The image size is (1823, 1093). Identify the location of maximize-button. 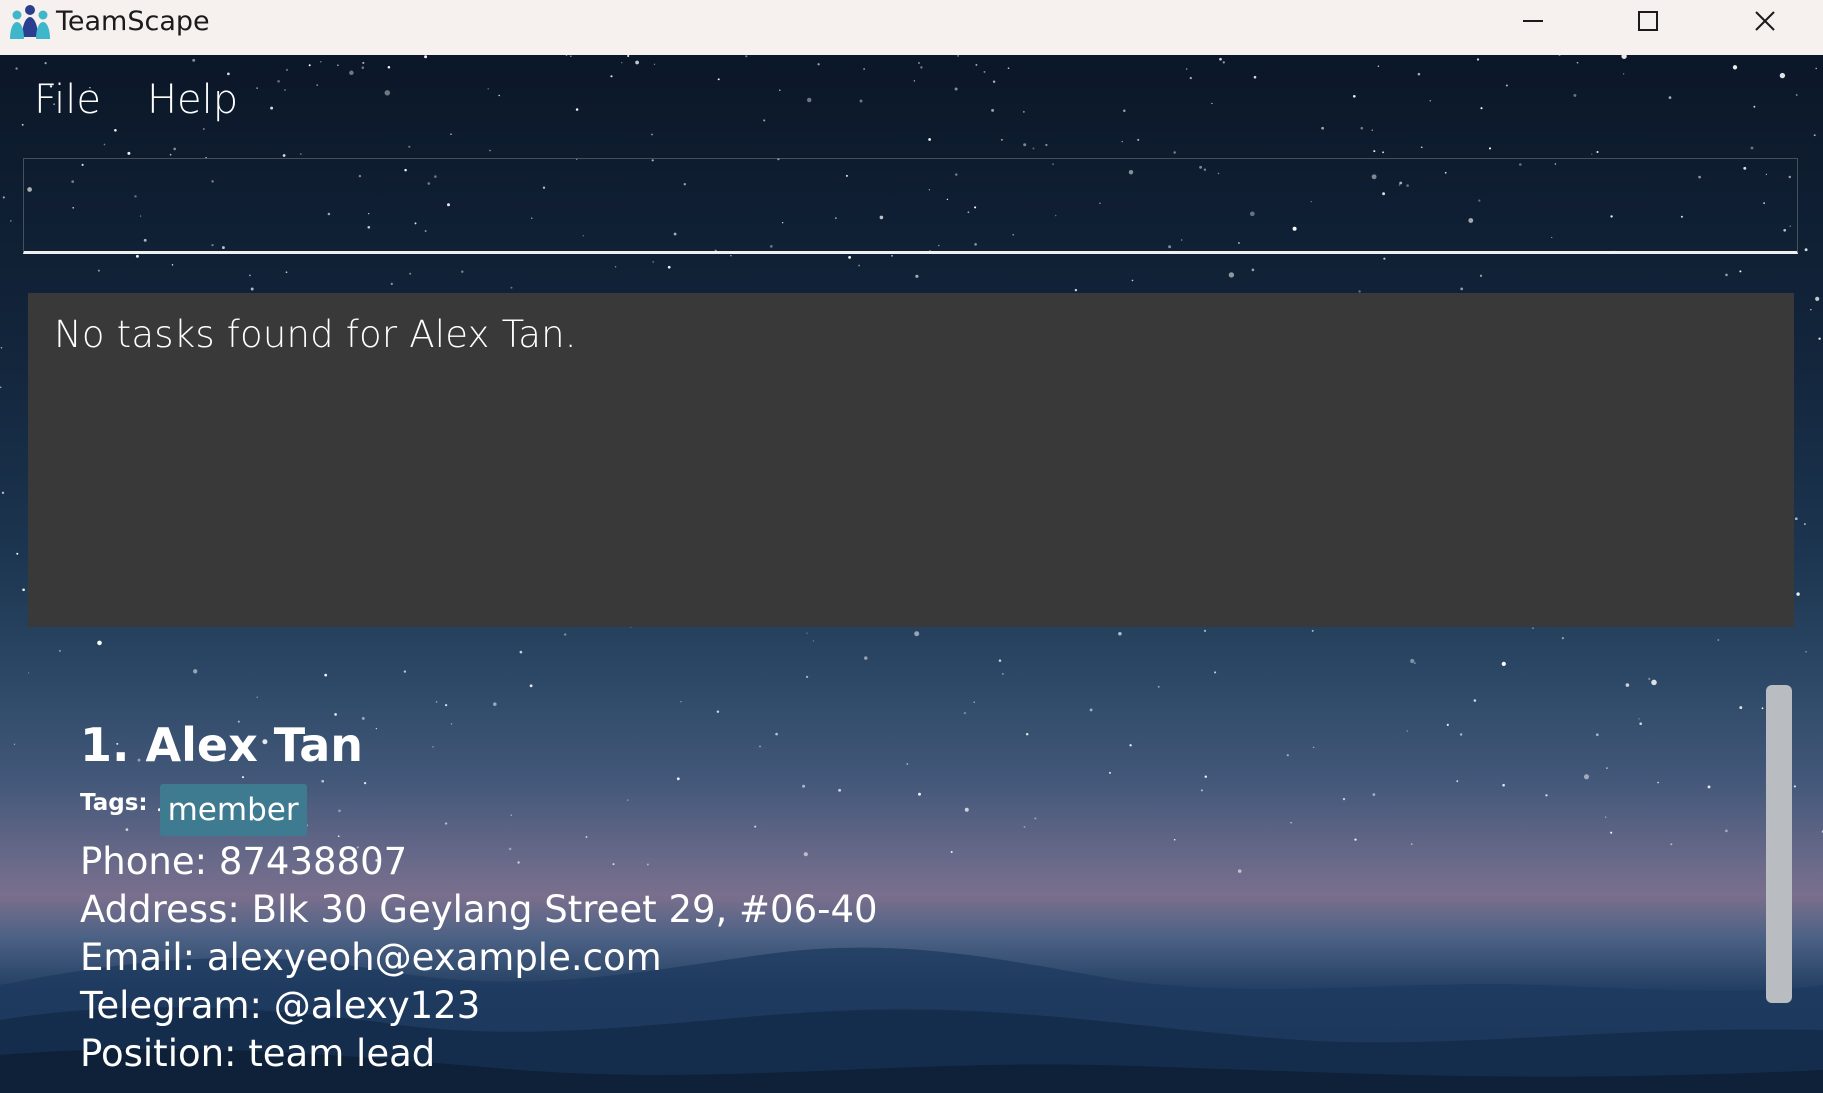
(1648, 21).